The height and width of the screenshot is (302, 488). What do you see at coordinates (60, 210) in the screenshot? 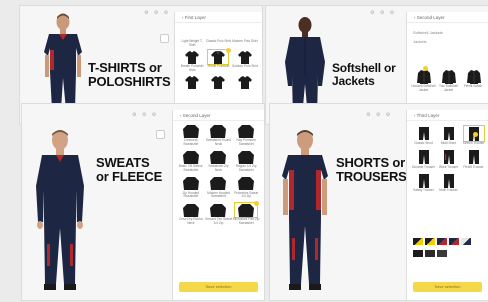
I see `worker-model-sweat` at bounding box center [60, 210].